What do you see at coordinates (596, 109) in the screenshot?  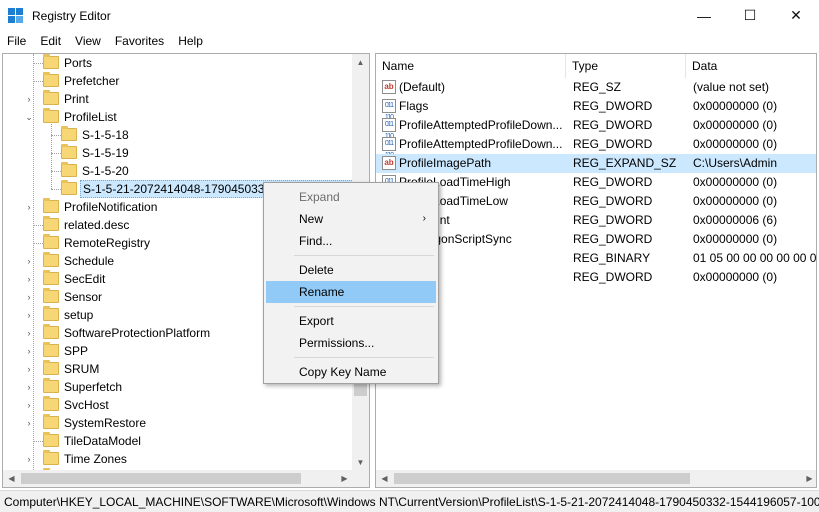 I see `value-row: 011 110Flags REG_DWORD 0x00000000 (0)` at bounding box center [596, 109].